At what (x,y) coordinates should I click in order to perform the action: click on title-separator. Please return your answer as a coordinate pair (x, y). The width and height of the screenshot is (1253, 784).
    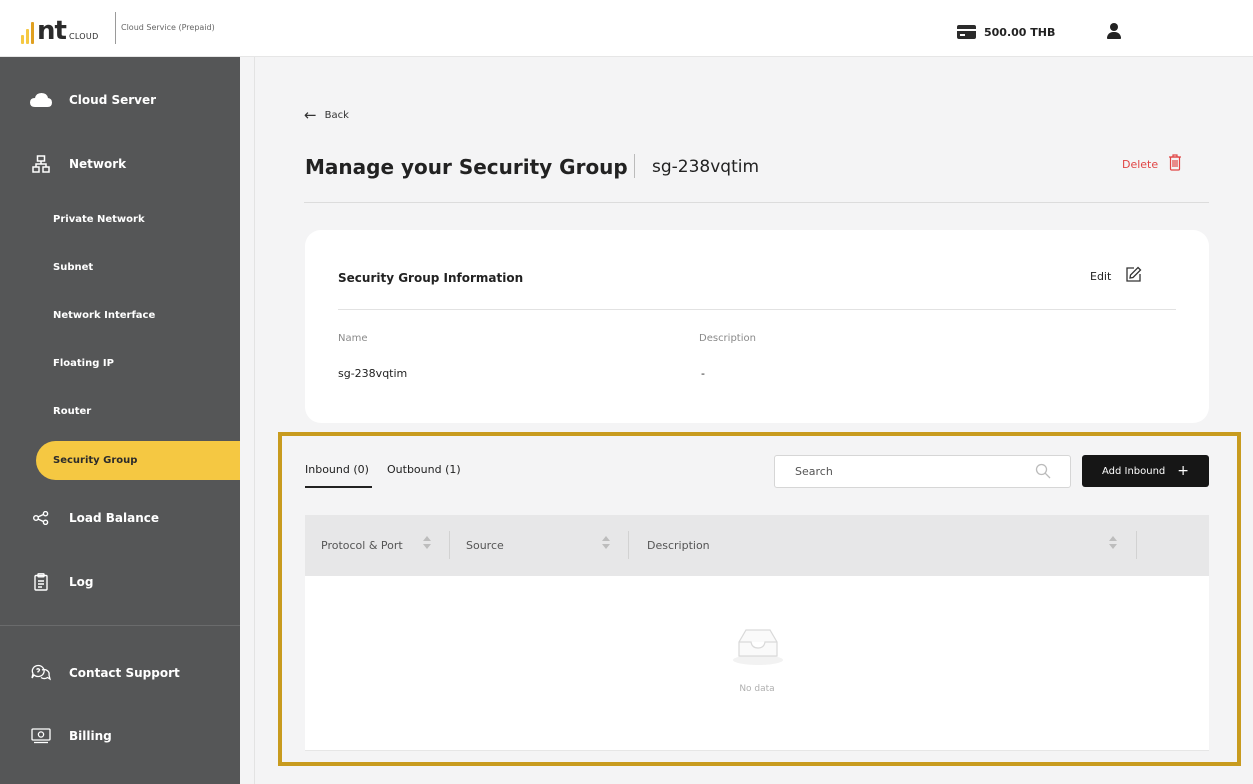
    Looking at the image, I should click on (634, 166).